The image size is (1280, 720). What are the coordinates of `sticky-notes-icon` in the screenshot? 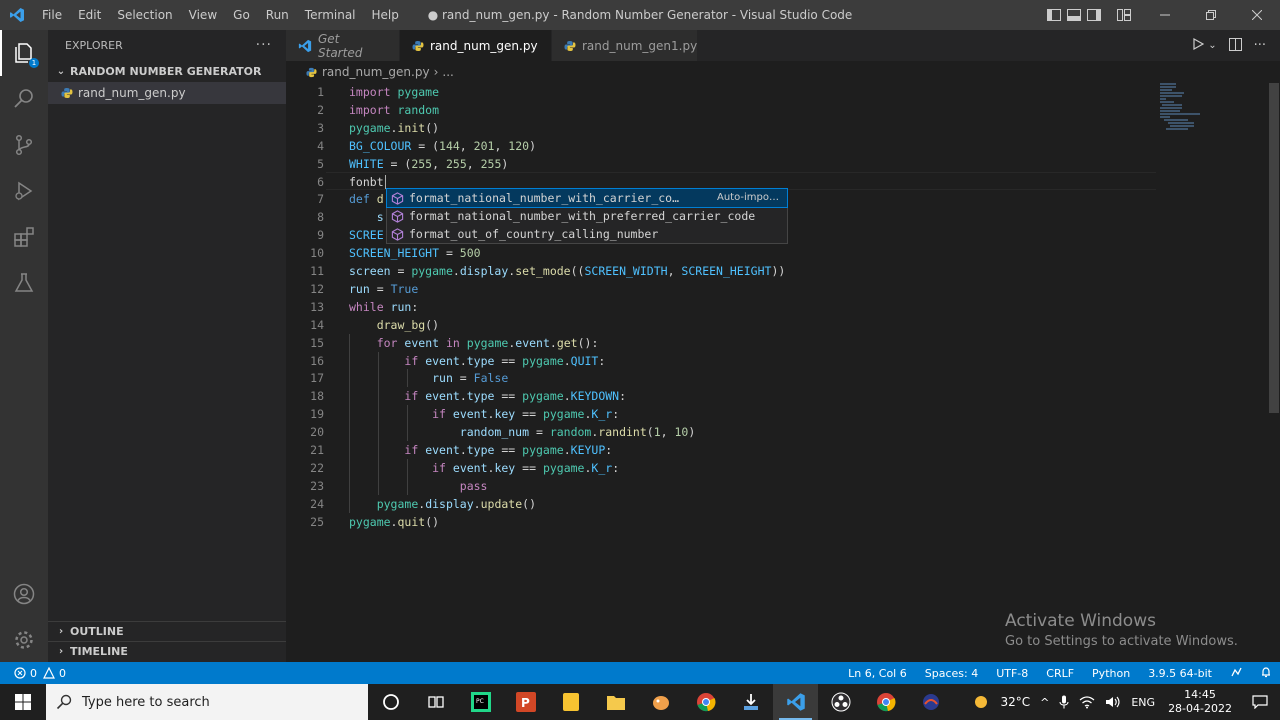 It's located at (570, 702).